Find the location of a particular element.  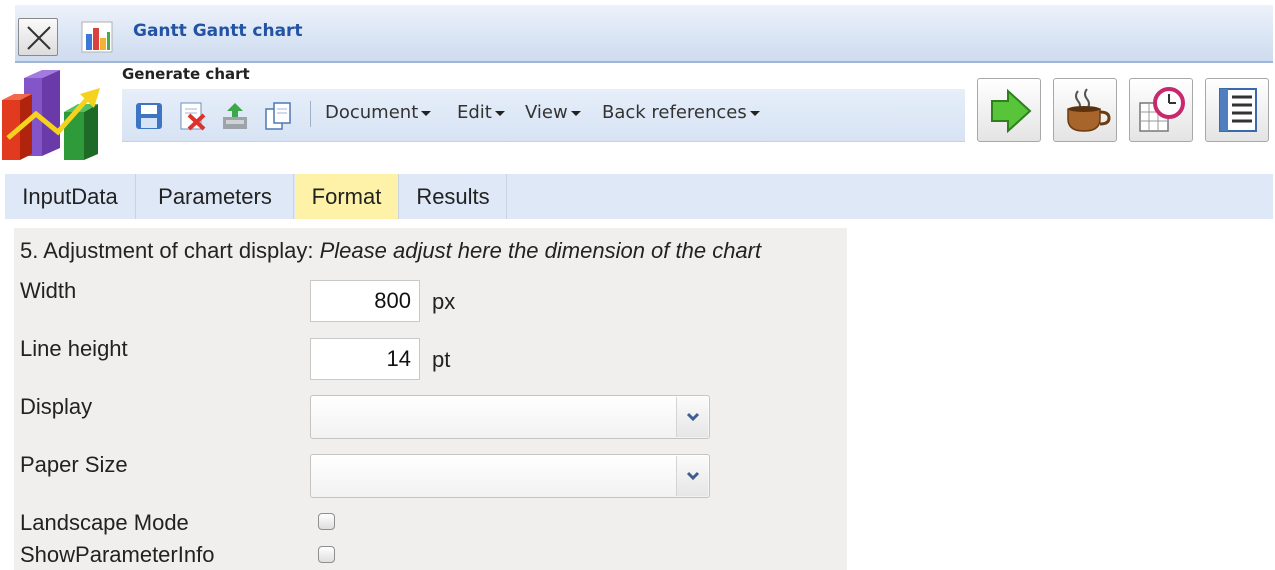

copy-icon is located at coordinates (278, 116).